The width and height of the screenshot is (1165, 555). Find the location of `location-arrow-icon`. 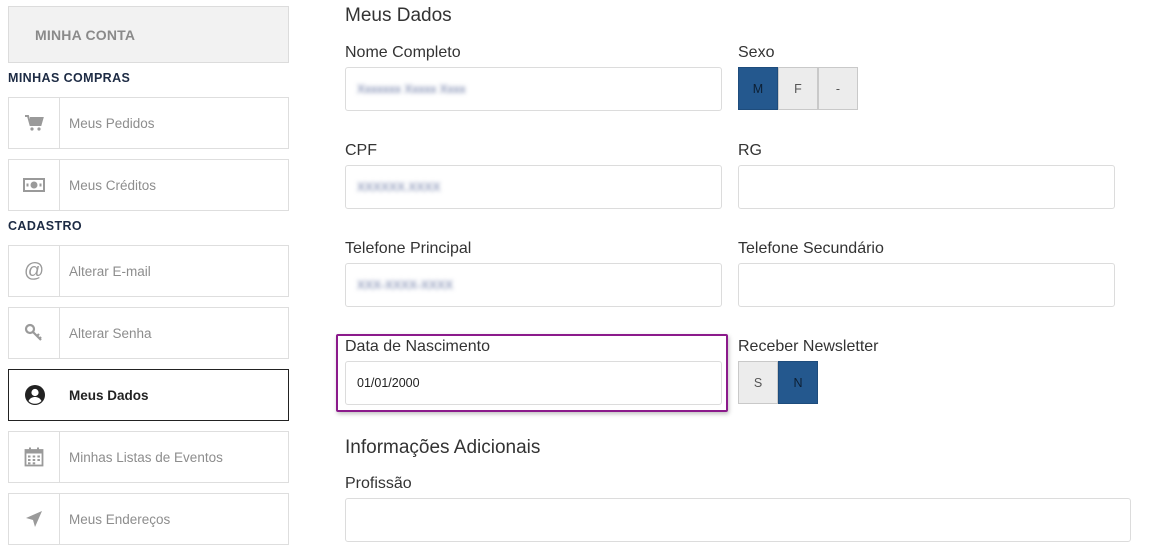

location-arrow-icon is located at coordinates (34, 519).